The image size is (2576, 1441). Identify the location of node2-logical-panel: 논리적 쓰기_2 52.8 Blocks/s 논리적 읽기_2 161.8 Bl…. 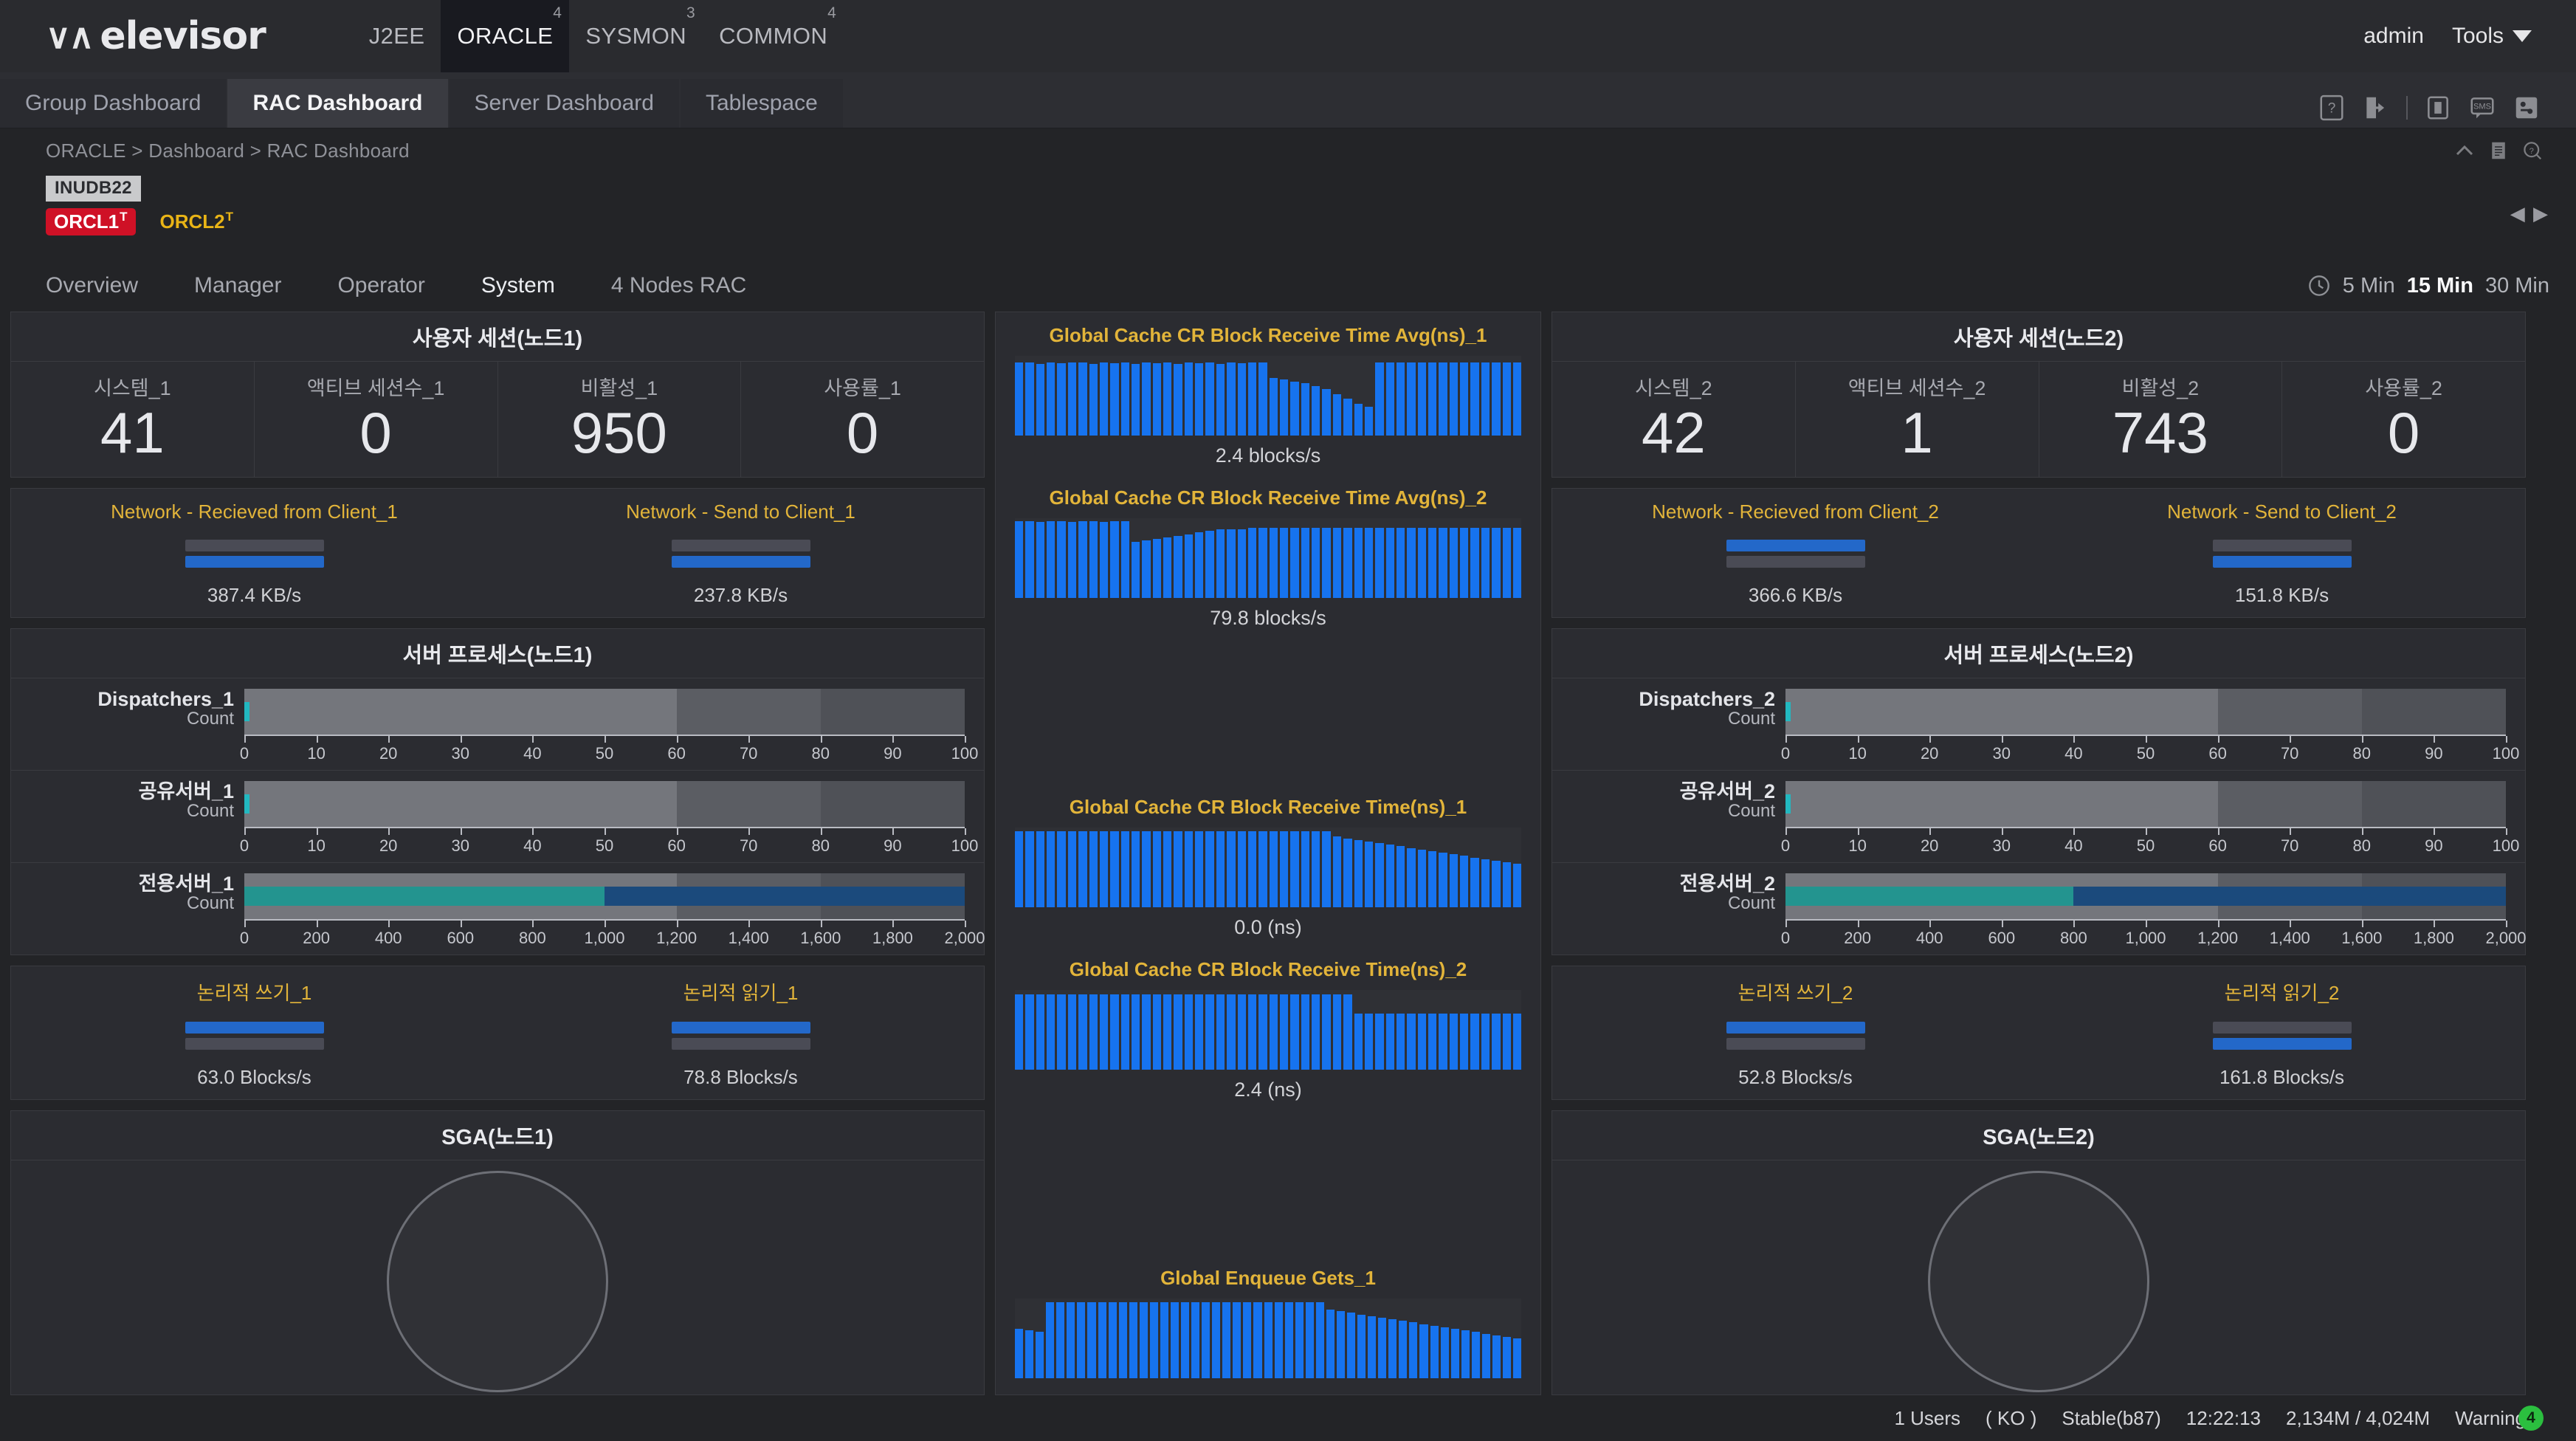
(2039, 1032).